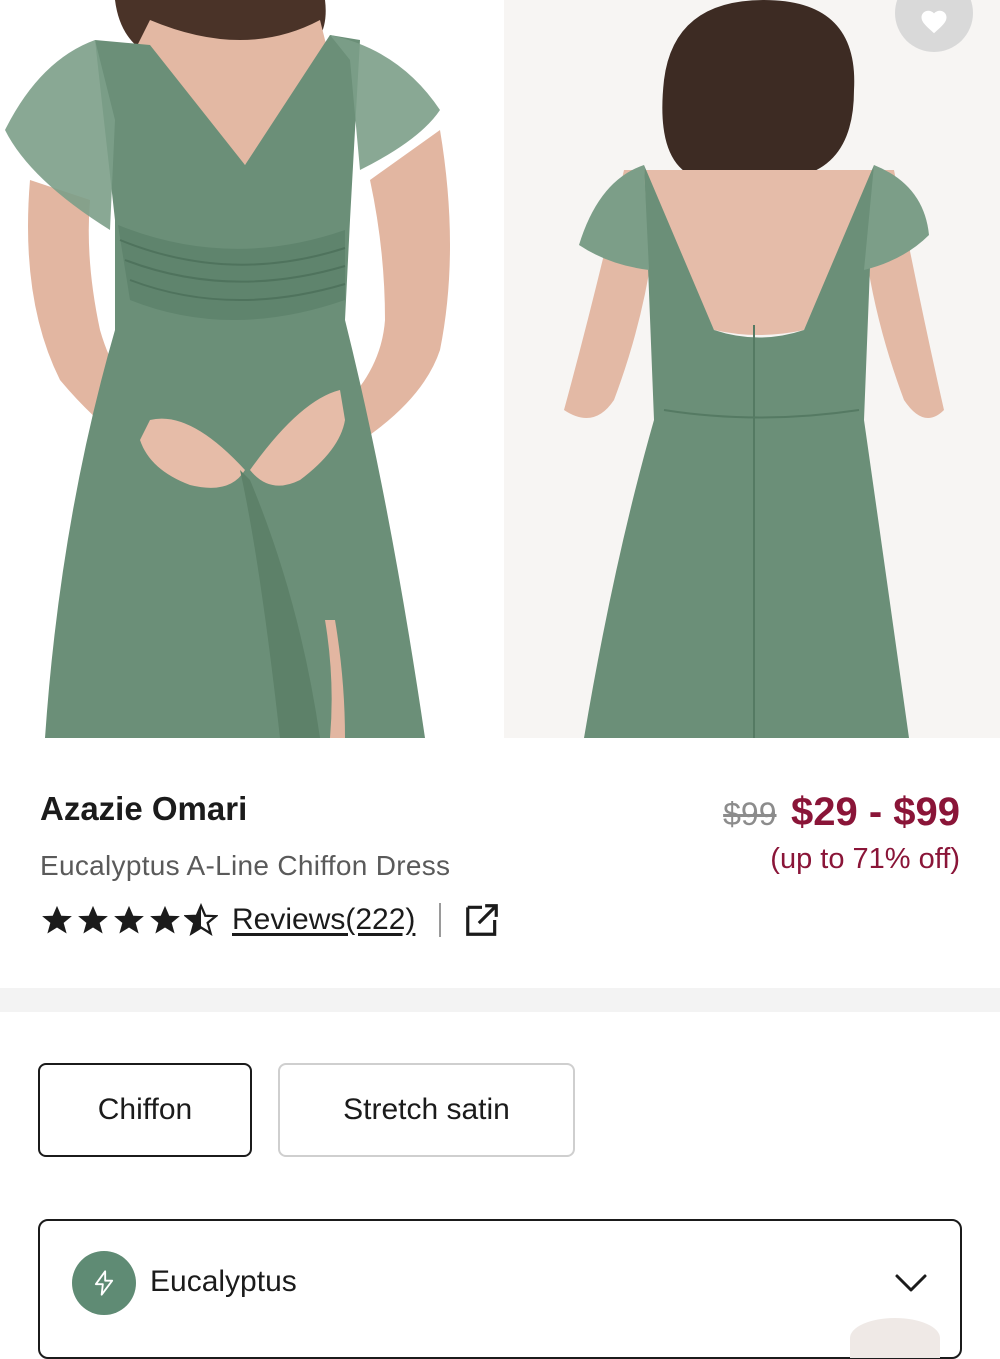 This screenshot has height=1359, width=1000. I want to click on lightning-icon, so click(104, 1283).